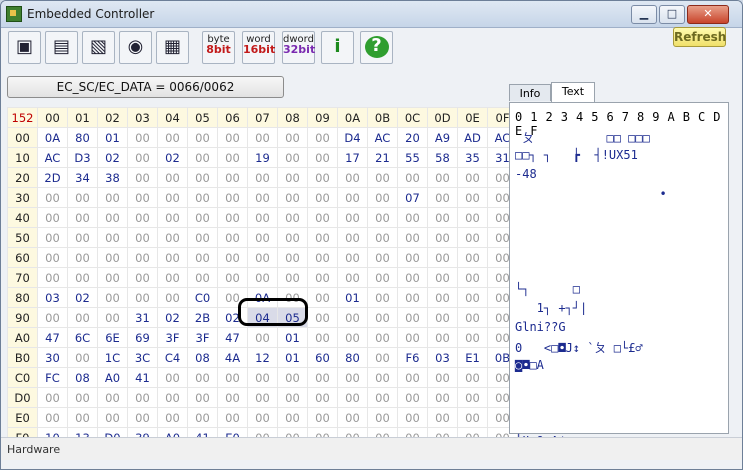 The width and height of the screenshot is (743, 470). Describe the element at coordinates (202, 337) in the screenshot. I see `hex-cell: 3F` at that location.